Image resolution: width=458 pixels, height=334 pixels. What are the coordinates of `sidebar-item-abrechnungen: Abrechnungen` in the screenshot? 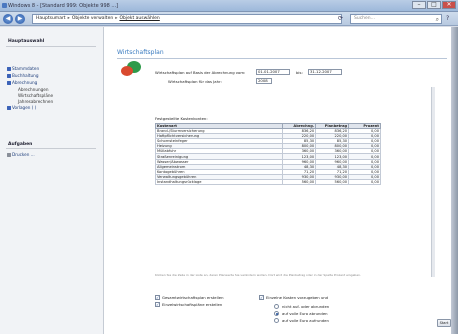 It's located at (33, 89).